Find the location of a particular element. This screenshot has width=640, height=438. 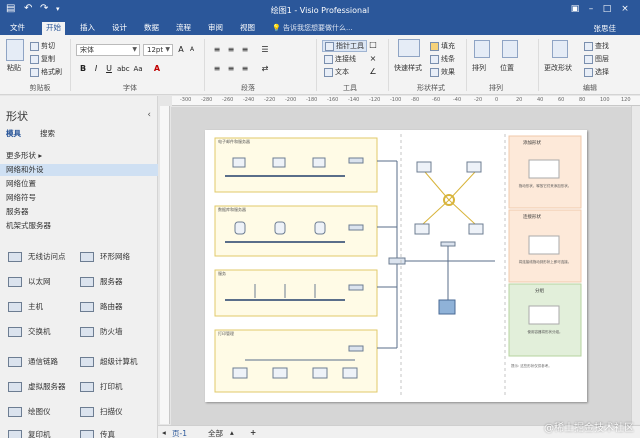

strikethrough-icon: abc is located at coordinates (123, 69).